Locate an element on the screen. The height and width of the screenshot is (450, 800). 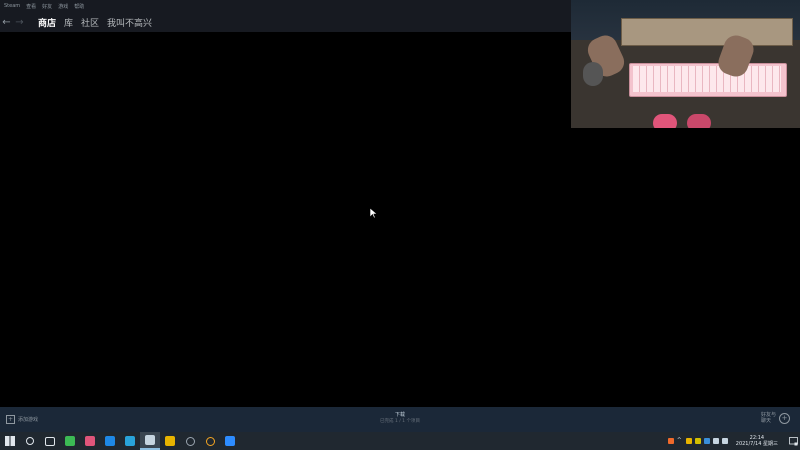
app-tray-icon is located at coordinates (670, 441).